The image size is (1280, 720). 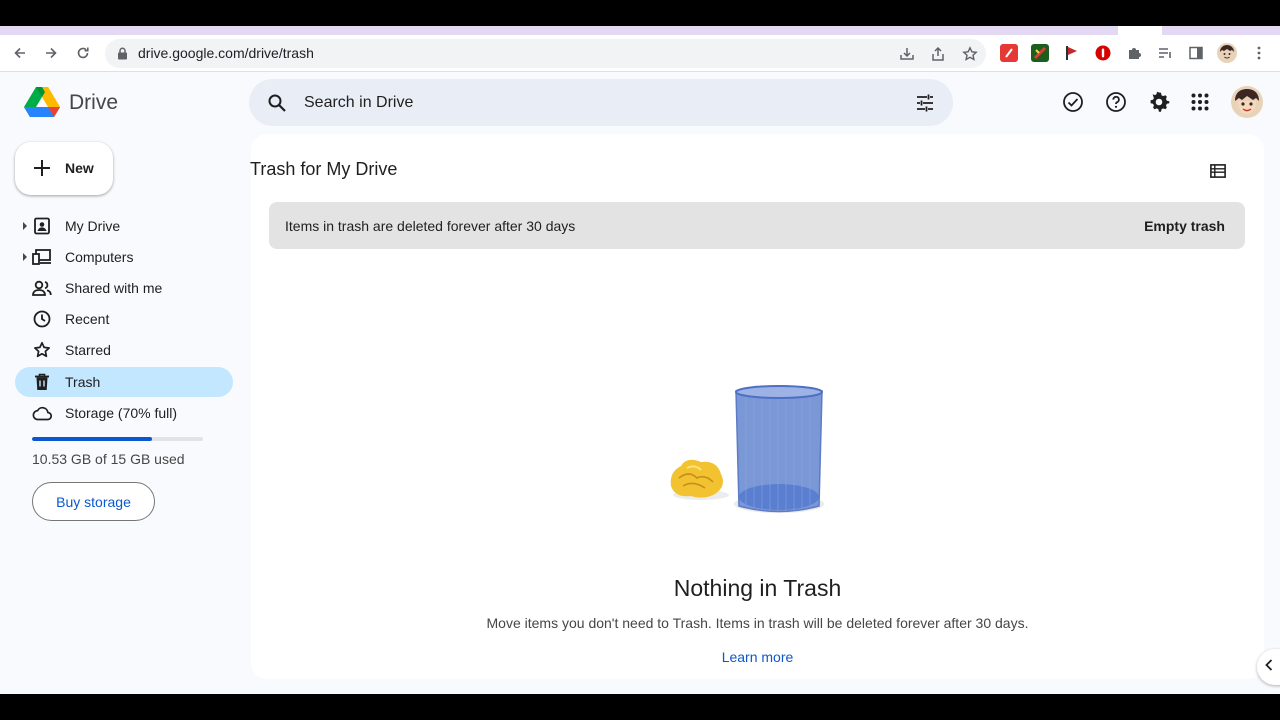 I want to click on extension-stop-icon, so click(x=1103, y=53).